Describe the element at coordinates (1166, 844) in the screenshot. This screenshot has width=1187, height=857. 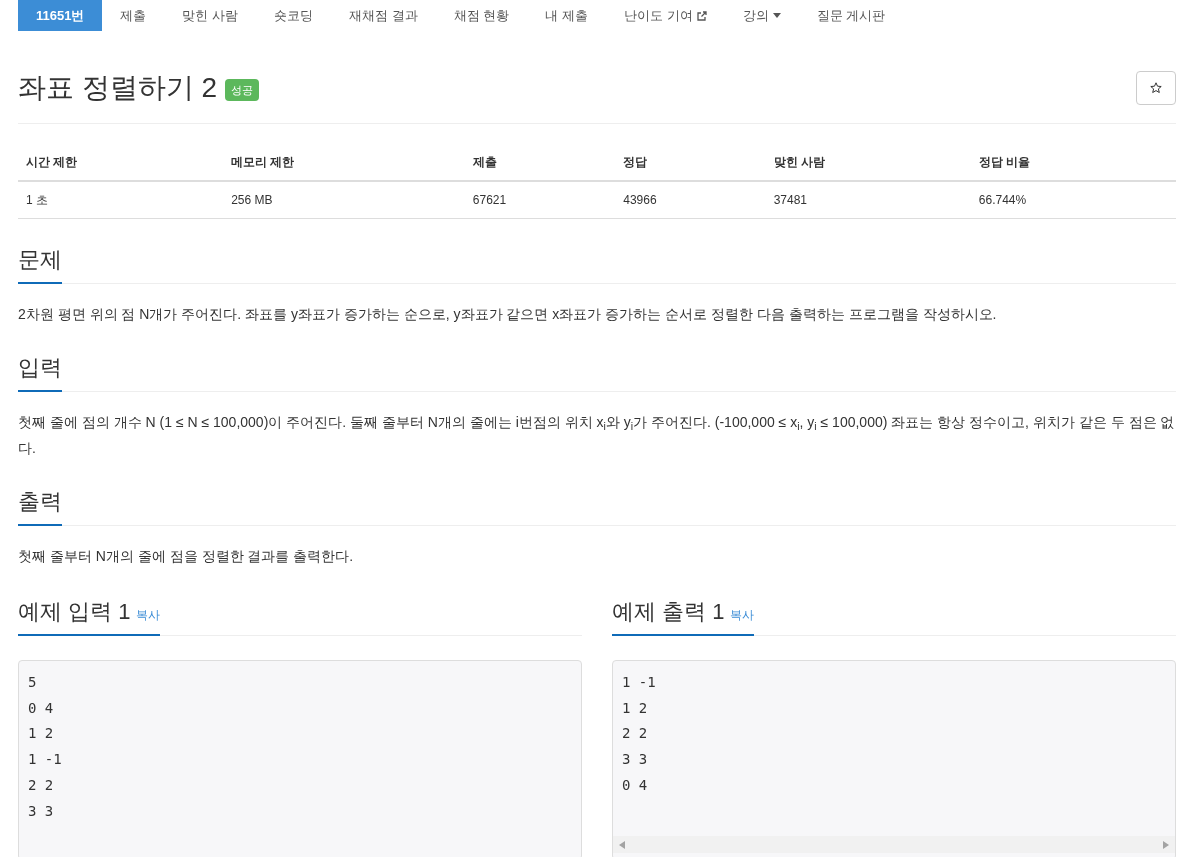
I see `scroll-right-icon` at that location.